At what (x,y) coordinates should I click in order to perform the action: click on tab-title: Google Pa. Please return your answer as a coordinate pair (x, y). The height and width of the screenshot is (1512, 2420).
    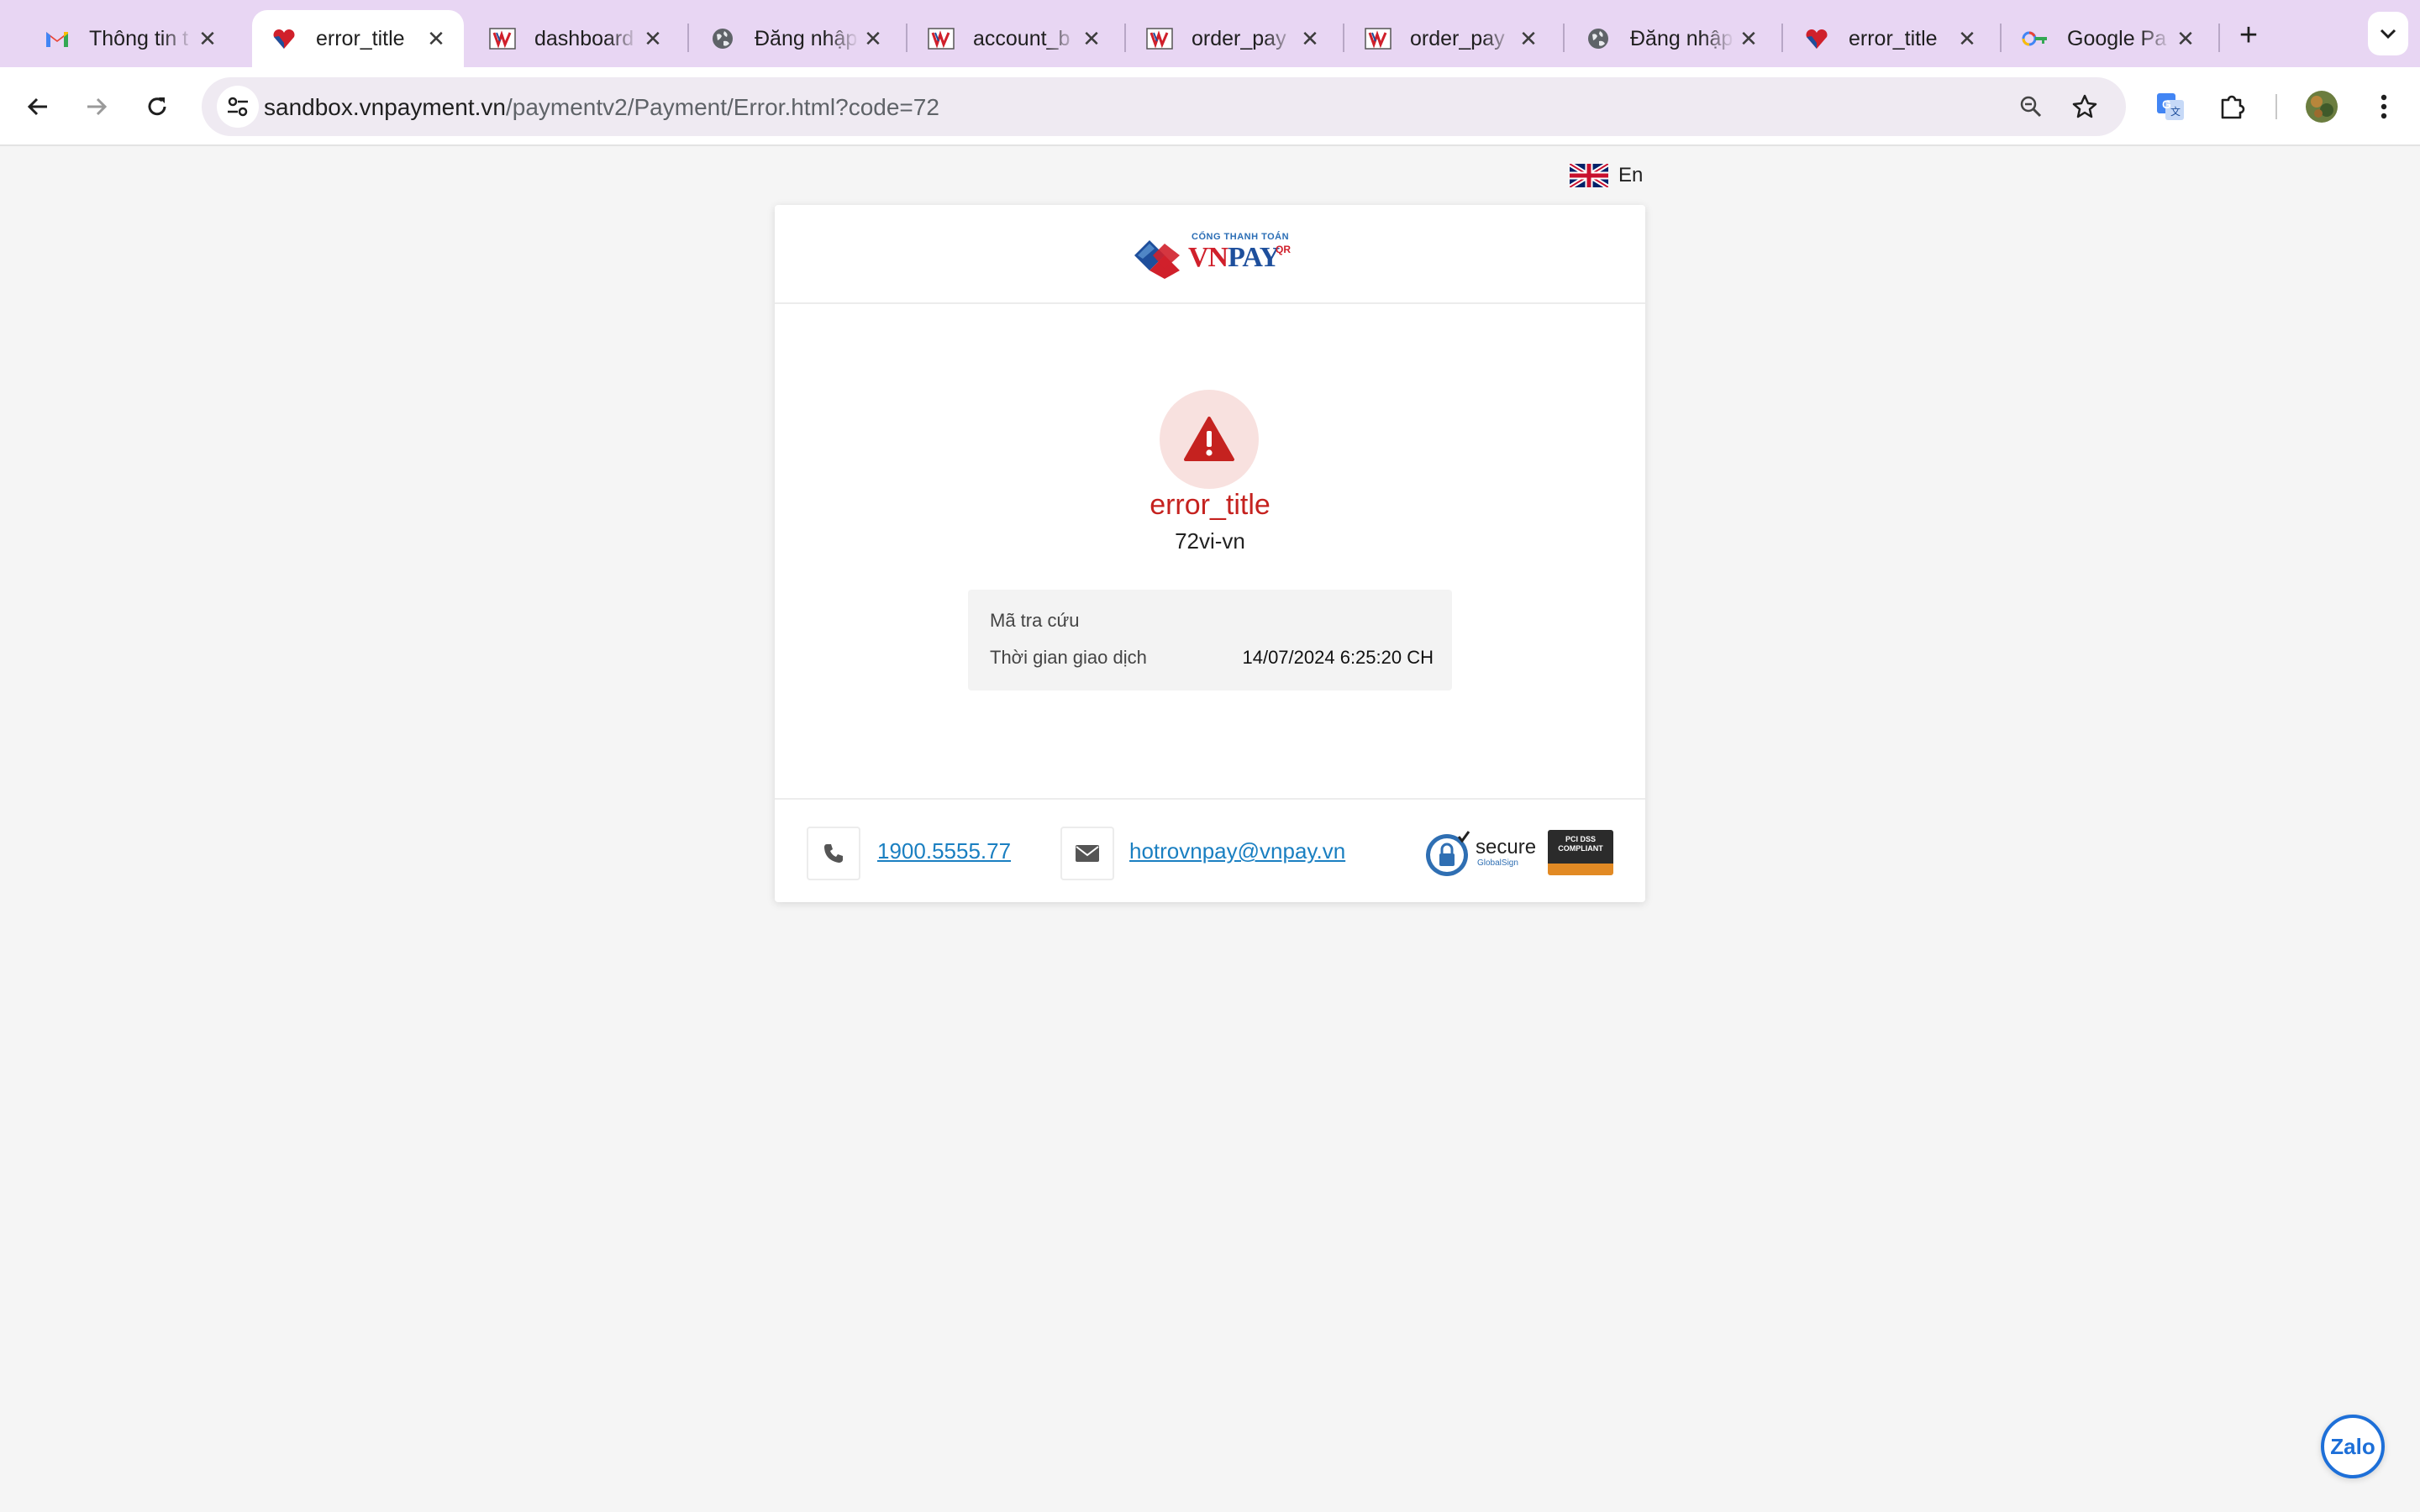
    Looking at the image, I should click on (2117, 38).